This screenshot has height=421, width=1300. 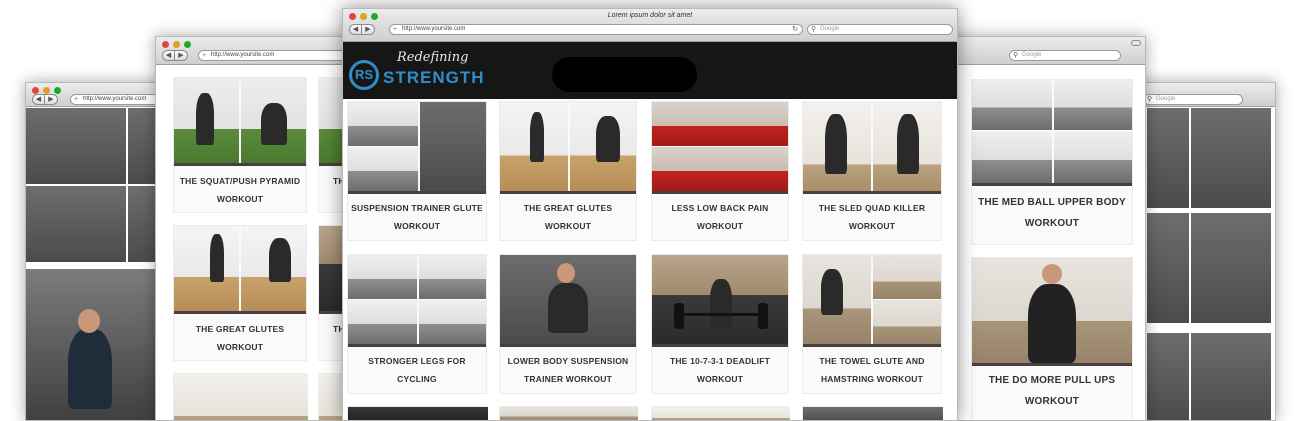 I want to click on reload-icon: ↻, so click(x=795, y=29).